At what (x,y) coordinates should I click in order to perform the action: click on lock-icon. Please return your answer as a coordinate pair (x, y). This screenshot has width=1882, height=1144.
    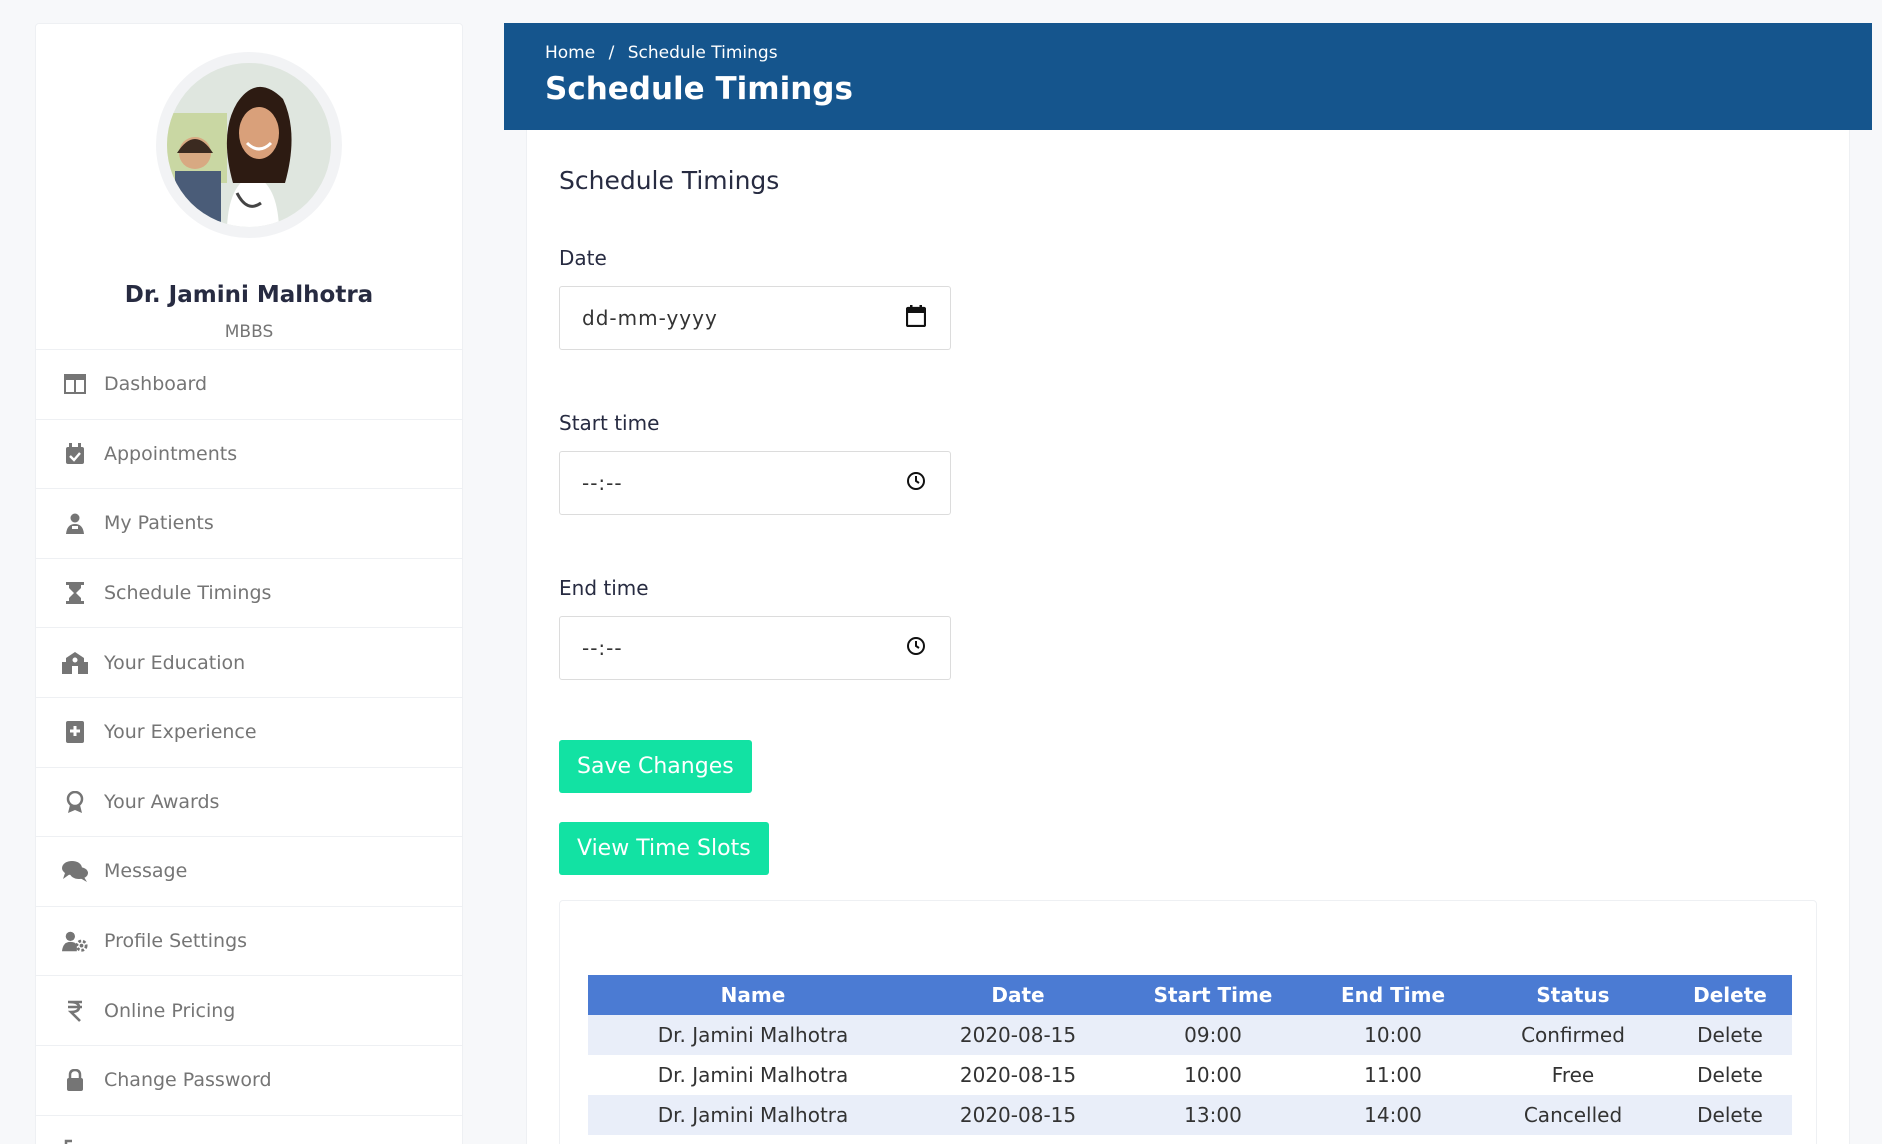
    Looking at the image, I should click on (75, 1080).